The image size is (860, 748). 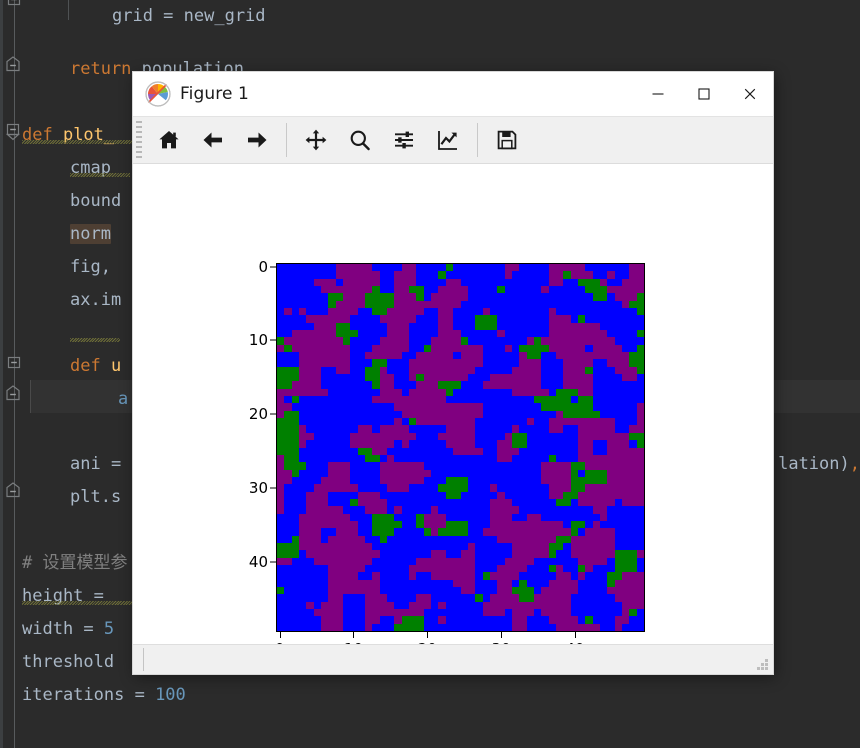 I want to click on matplotlib-logo-icon, so click(x=158, y=94).